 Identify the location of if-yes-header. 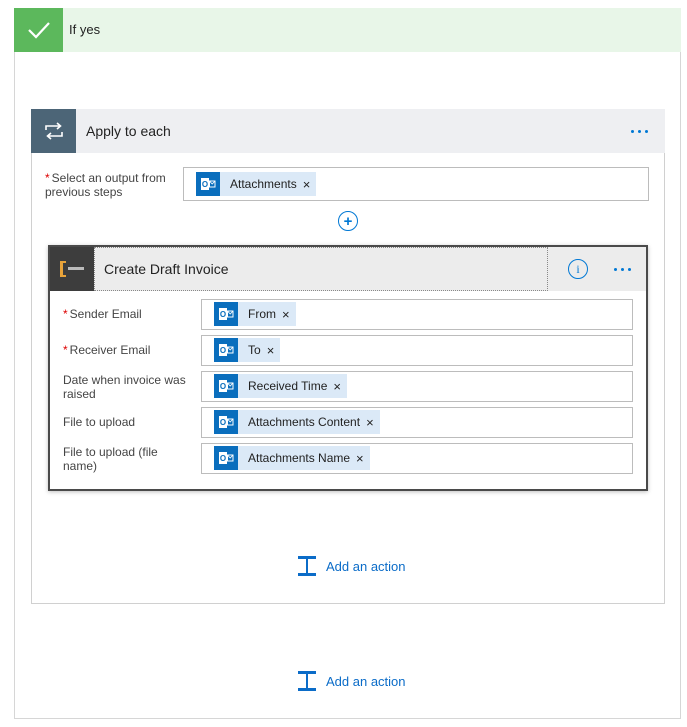
(347, 30).